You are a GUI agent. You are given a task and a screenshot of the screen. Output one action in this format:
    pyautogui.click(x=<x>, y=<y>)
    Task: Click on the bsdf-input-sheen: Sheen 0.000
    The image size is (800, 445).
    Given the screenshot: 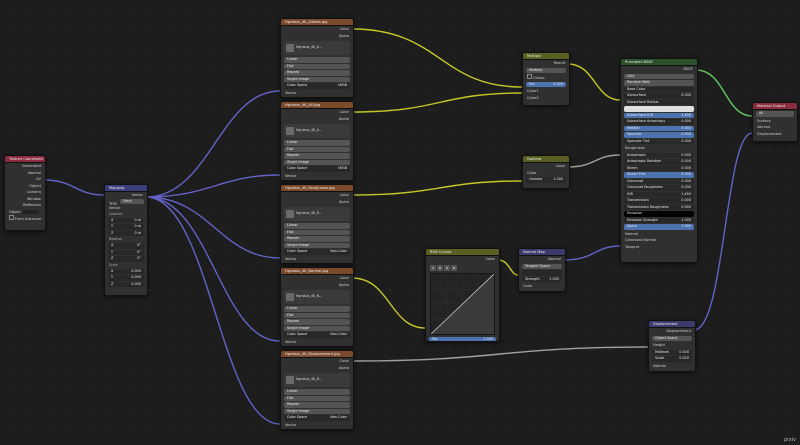 What is the action you would take?
    pyautogui.click(x=659, y=168)
    